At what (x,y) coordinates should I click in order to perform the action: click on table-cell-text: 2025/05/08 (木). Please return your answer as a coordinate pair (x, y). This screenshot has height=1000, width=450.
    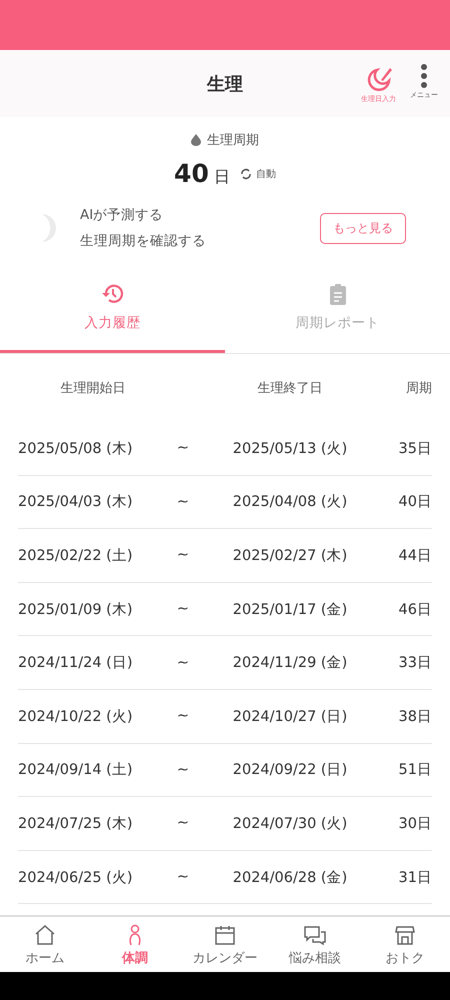
    Looking at the image, I should click on (76, 449).